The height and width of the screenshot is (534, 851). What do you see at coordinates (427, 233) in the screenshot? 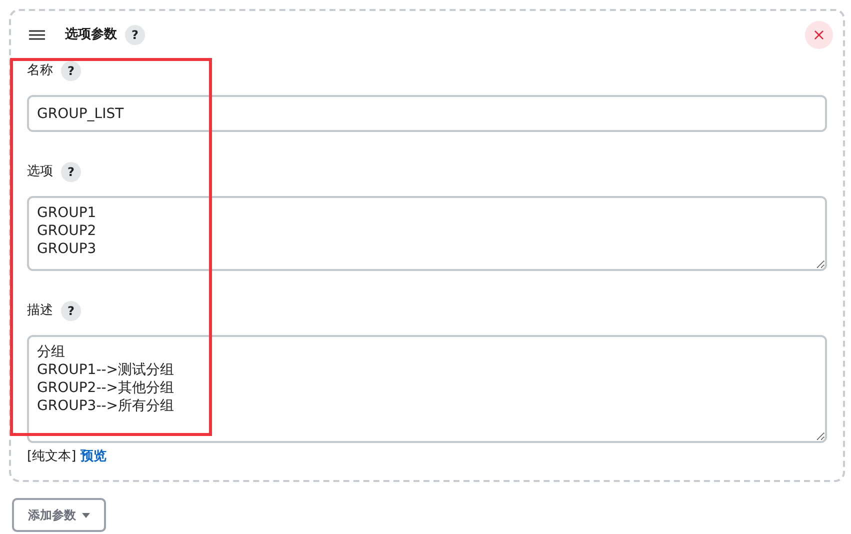
I see `text-area: GROUP1 GROUP2 GROUP3` at bounding box center [427, 233].